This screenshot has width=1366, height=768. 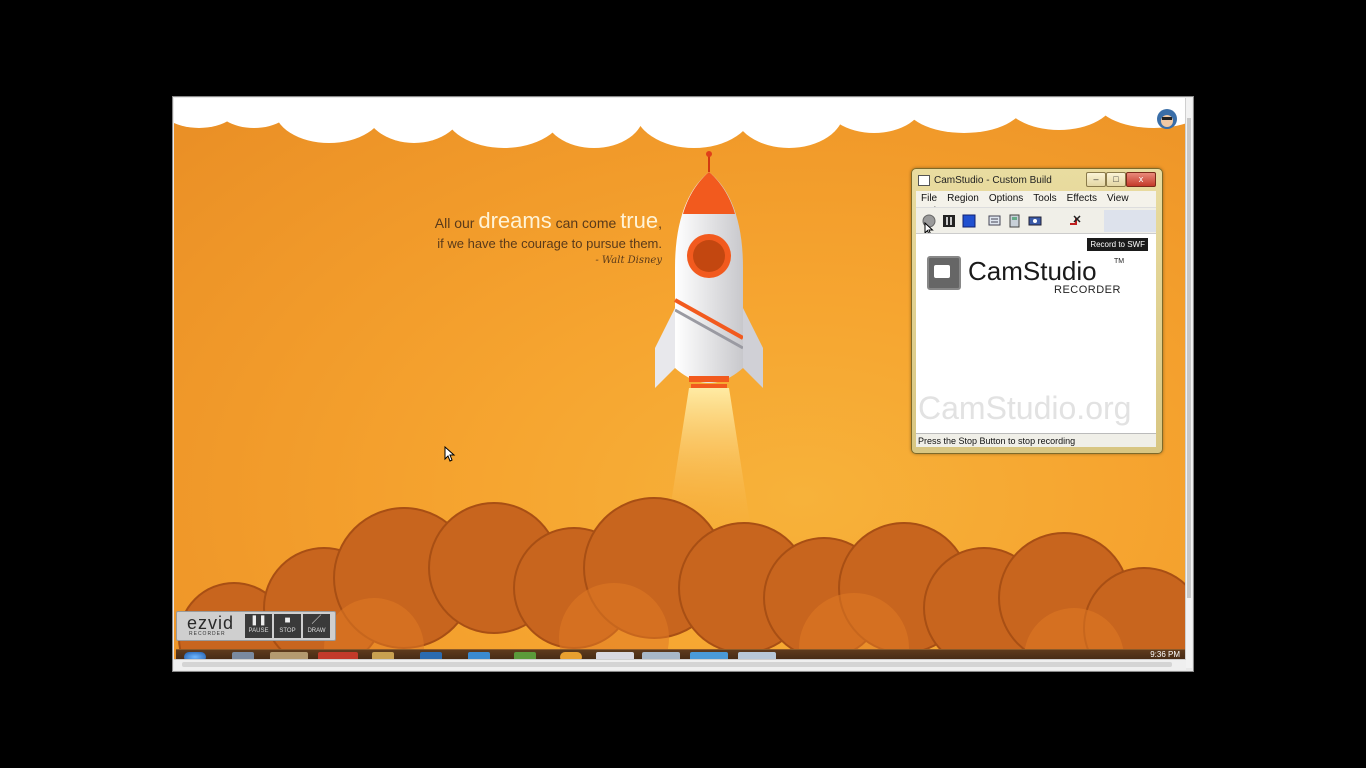 I want to click on pause-icon: ❚❚, so click(x=258, y=620).